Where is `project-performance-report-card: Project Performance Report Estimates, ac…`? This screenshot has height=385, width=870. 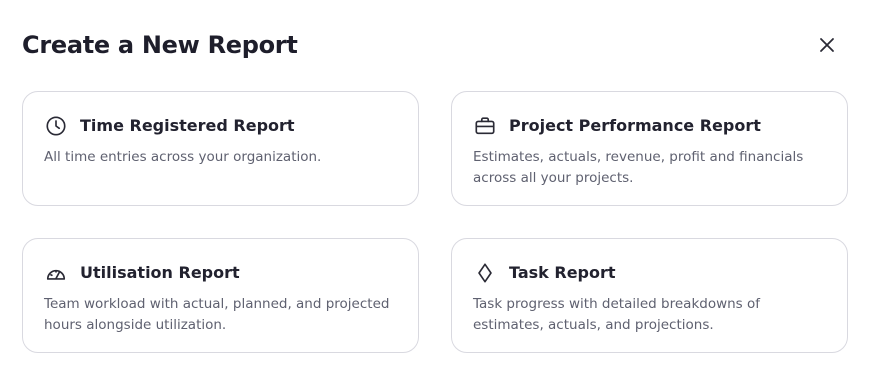
project-performance-report-card: Project Performance Report Estimates, ac… is located at coordinates (649, 148).